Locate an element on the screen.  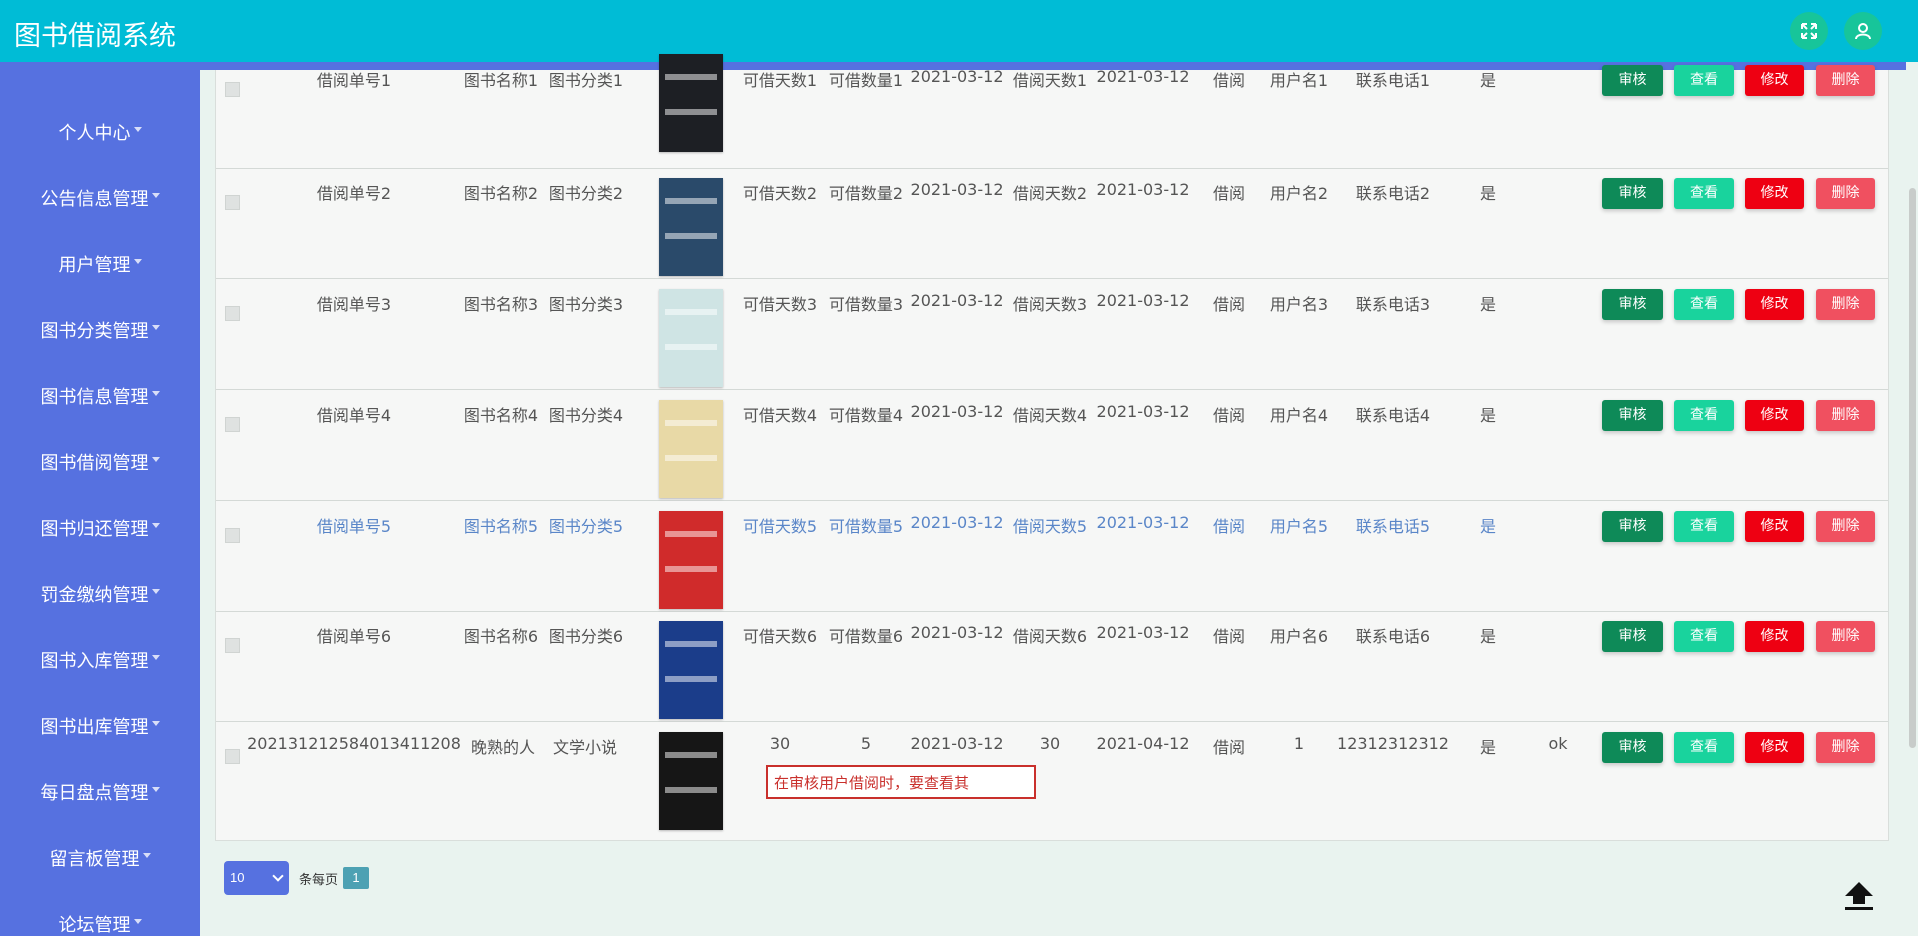
back-to-top-icon is located at coordinates (1859, 895).